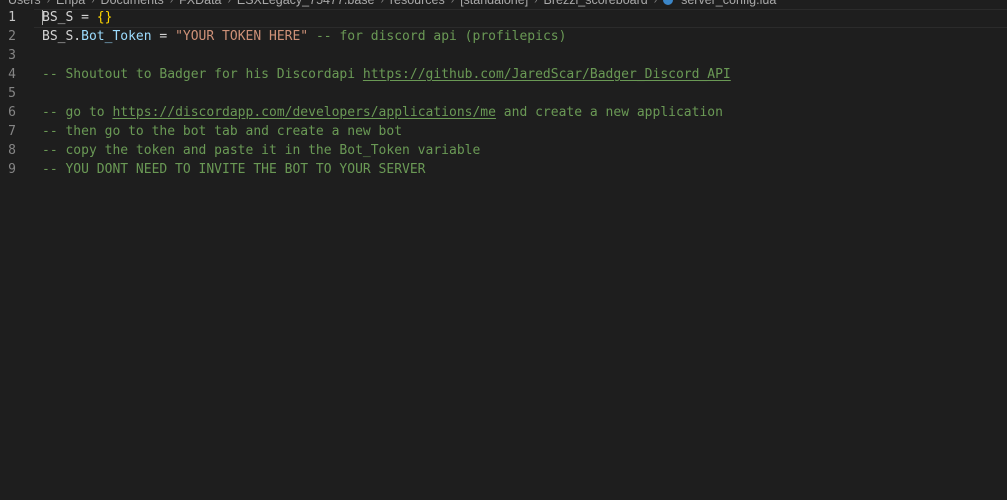  I want to click on code-token: Bot_Token, so click(116, 36).